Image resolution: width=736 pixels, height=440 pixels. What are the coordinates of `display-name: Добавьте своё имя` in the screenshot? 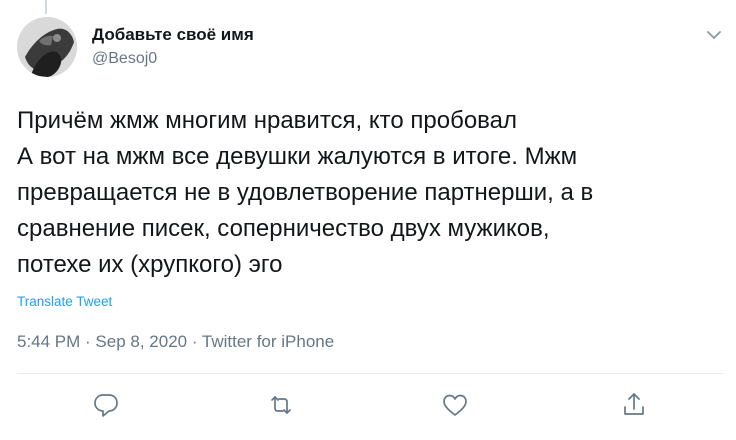 It's located at (173, 35).